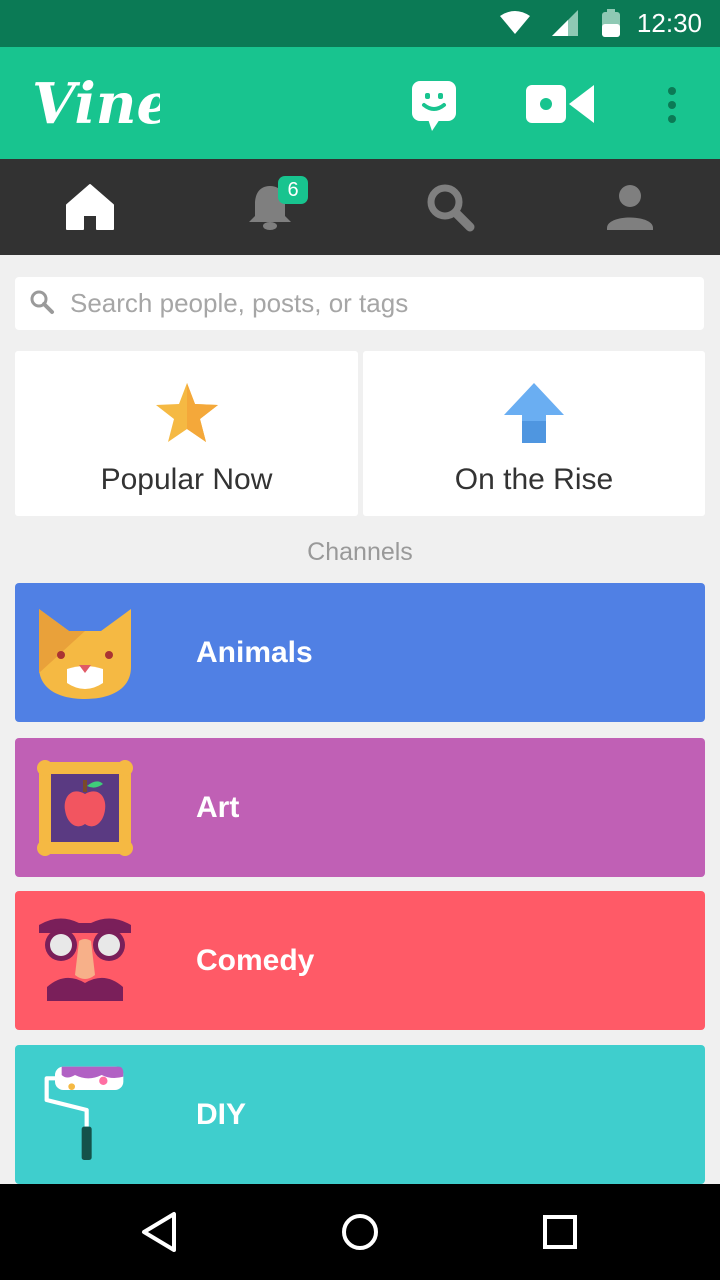  What do you see at coordinates (218, 807) in the screenshot?
I see `channel-name: Art` at bounding box center [218, 807].